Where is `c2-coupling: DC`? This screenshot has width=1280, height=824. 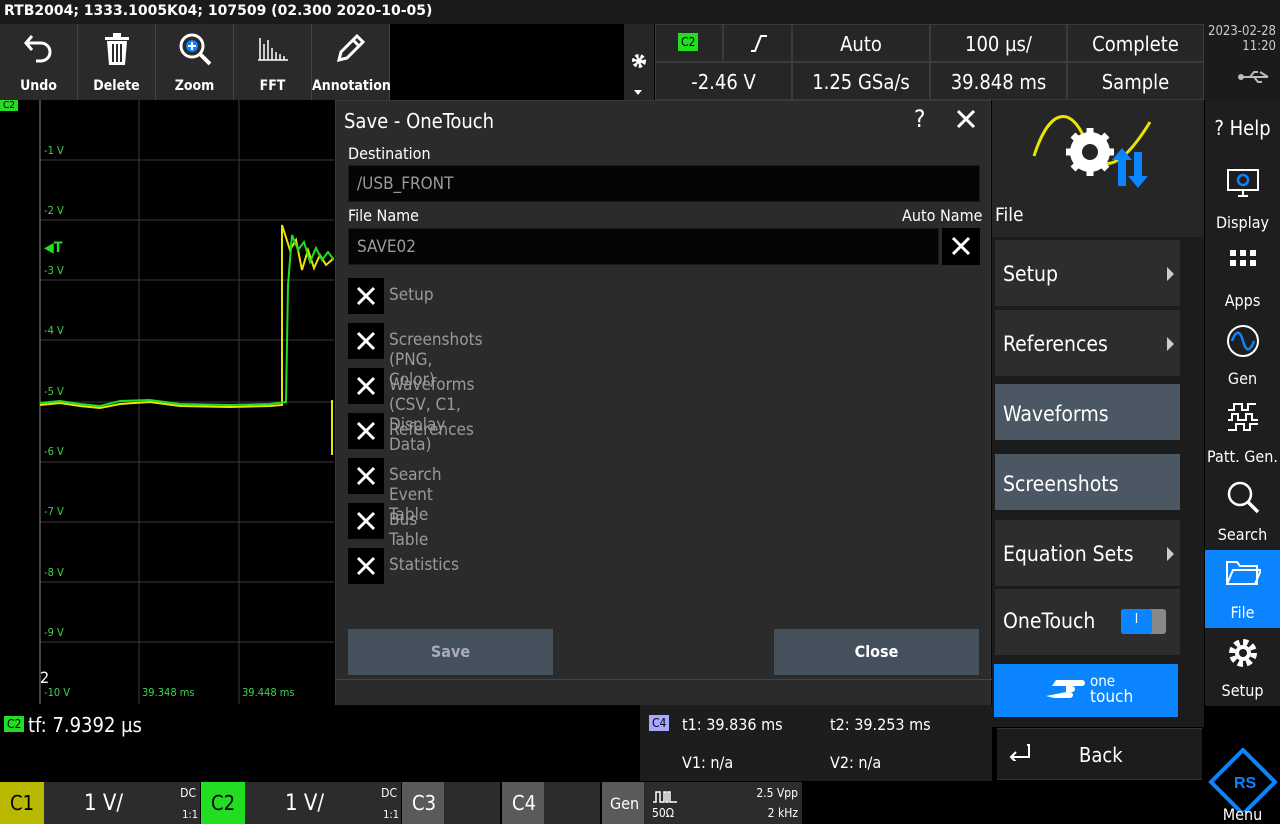
c2-coupling: DC is located at coordinates (389, 793).